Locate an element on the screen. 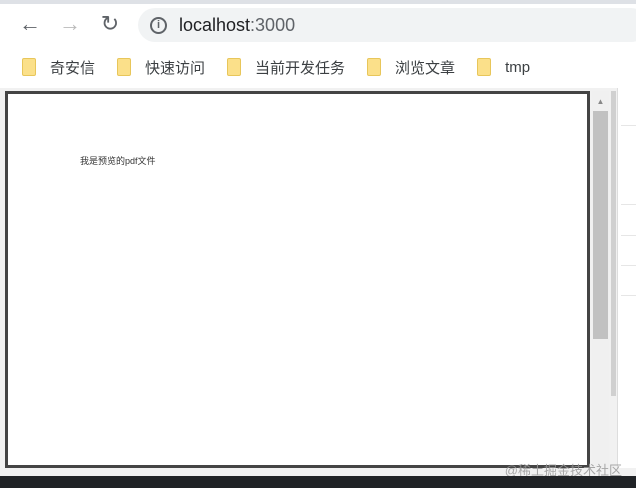  bookmark-label: 当前开发任务 is located at coordinates (300, 68).